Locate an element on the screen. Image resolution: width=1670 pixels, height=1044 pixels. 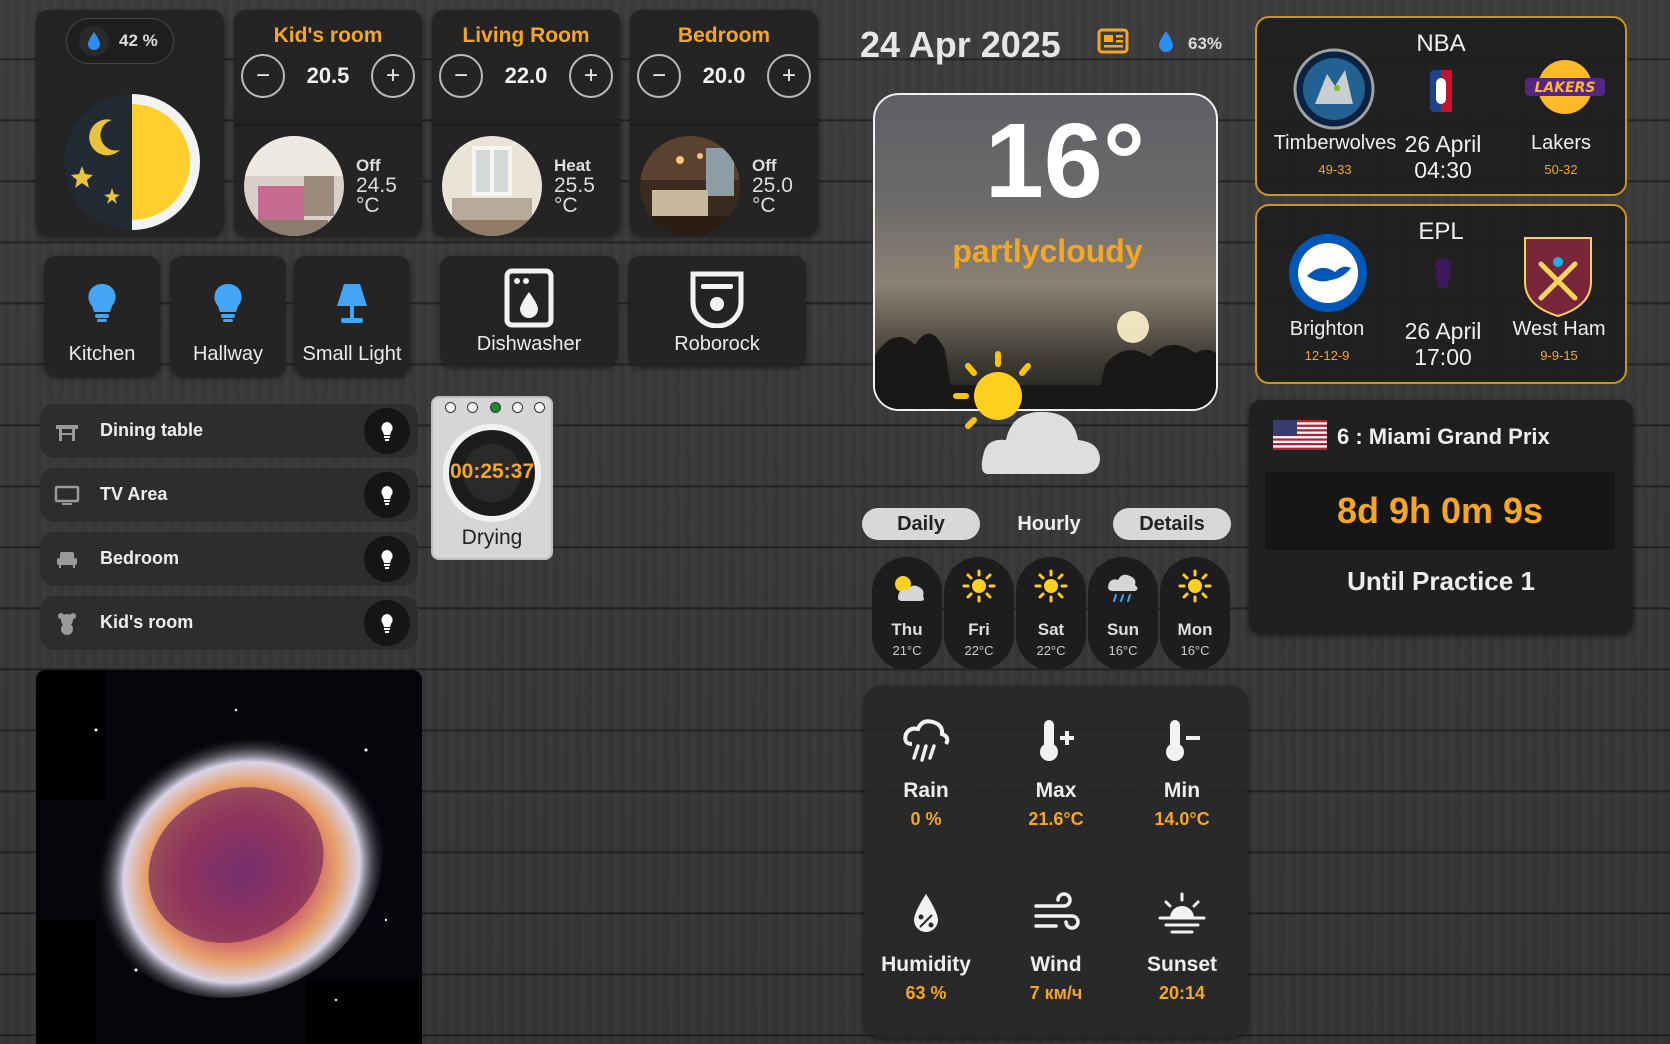
thermostat-stepper: − 20.0 + is located at coordinates (724, 76).